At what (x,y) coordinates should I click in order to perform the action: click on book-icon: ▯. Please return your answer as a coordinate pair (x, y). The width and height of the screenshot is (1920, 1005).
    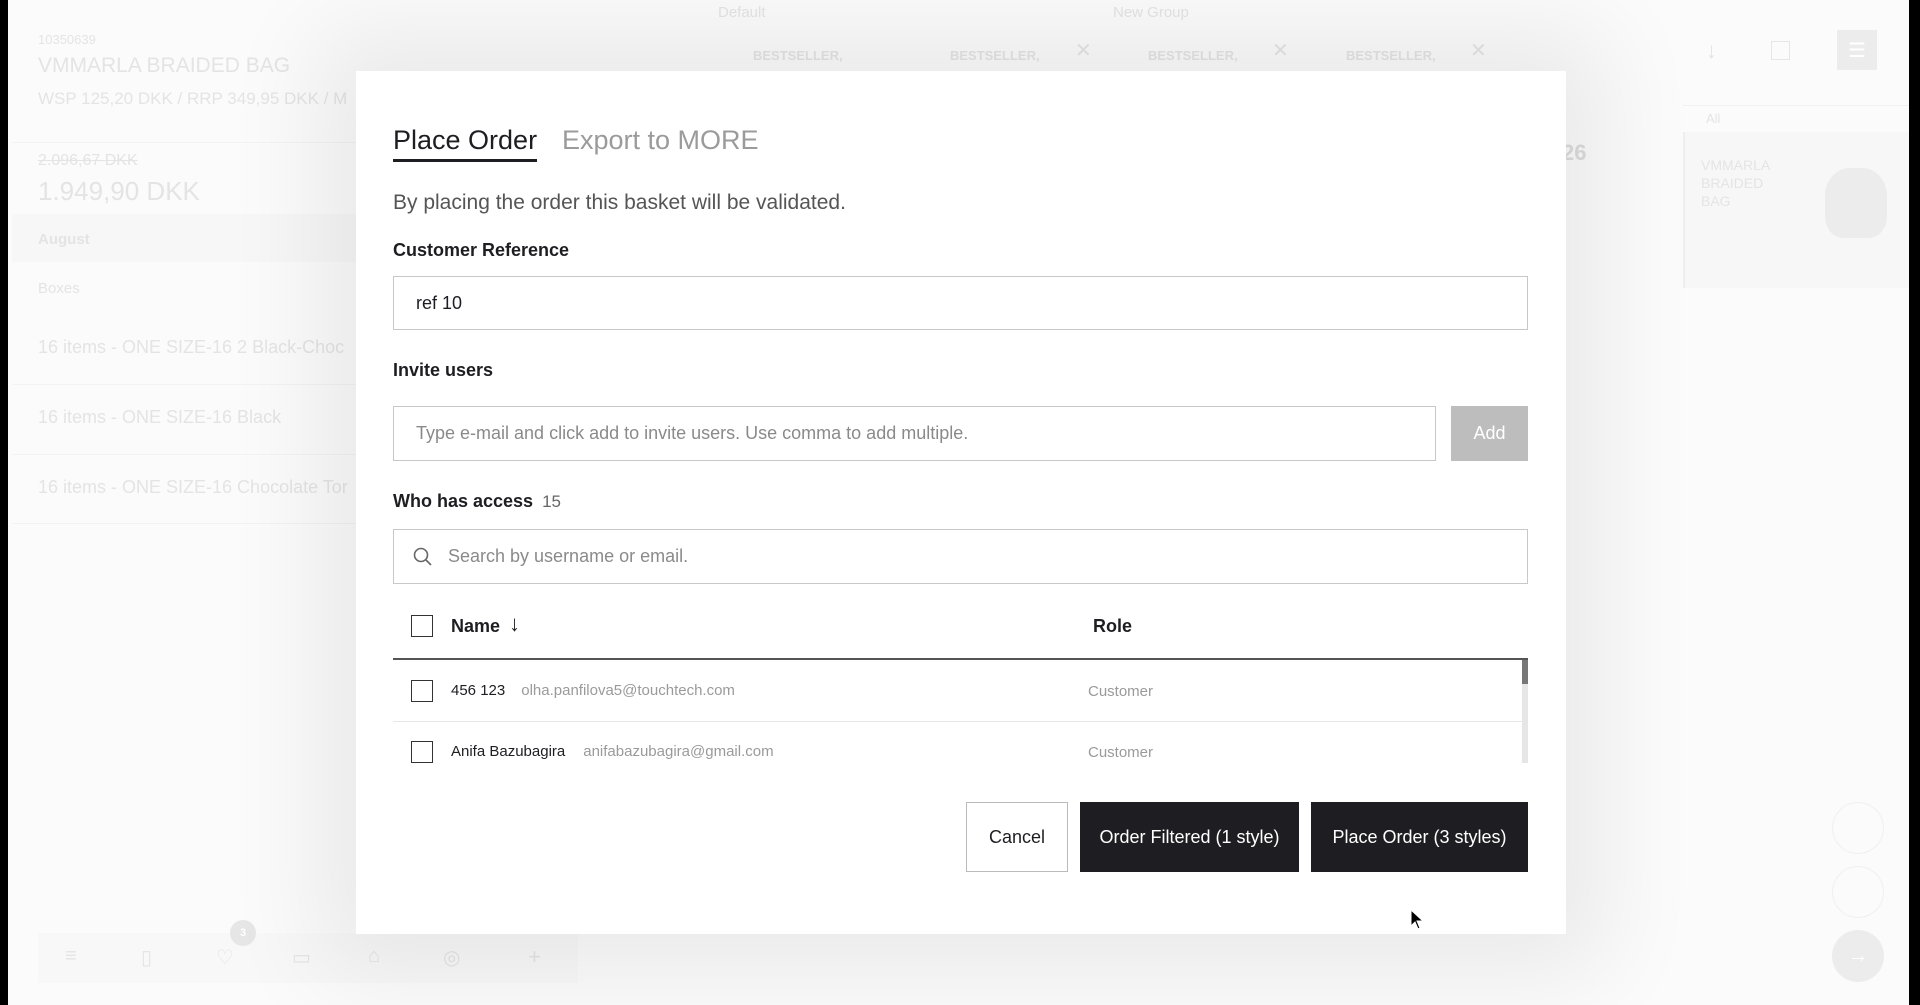
    Looking at the image, I should click on (146, 957).